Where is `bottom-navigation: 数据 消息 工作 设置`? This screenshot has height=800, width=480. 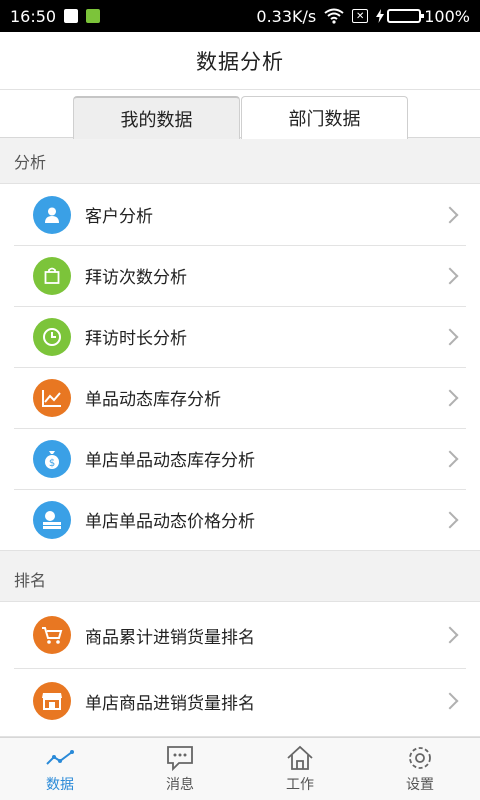
bottom-navigation: 数据 消息 工作 设置 is located at coordinates (240, 768).